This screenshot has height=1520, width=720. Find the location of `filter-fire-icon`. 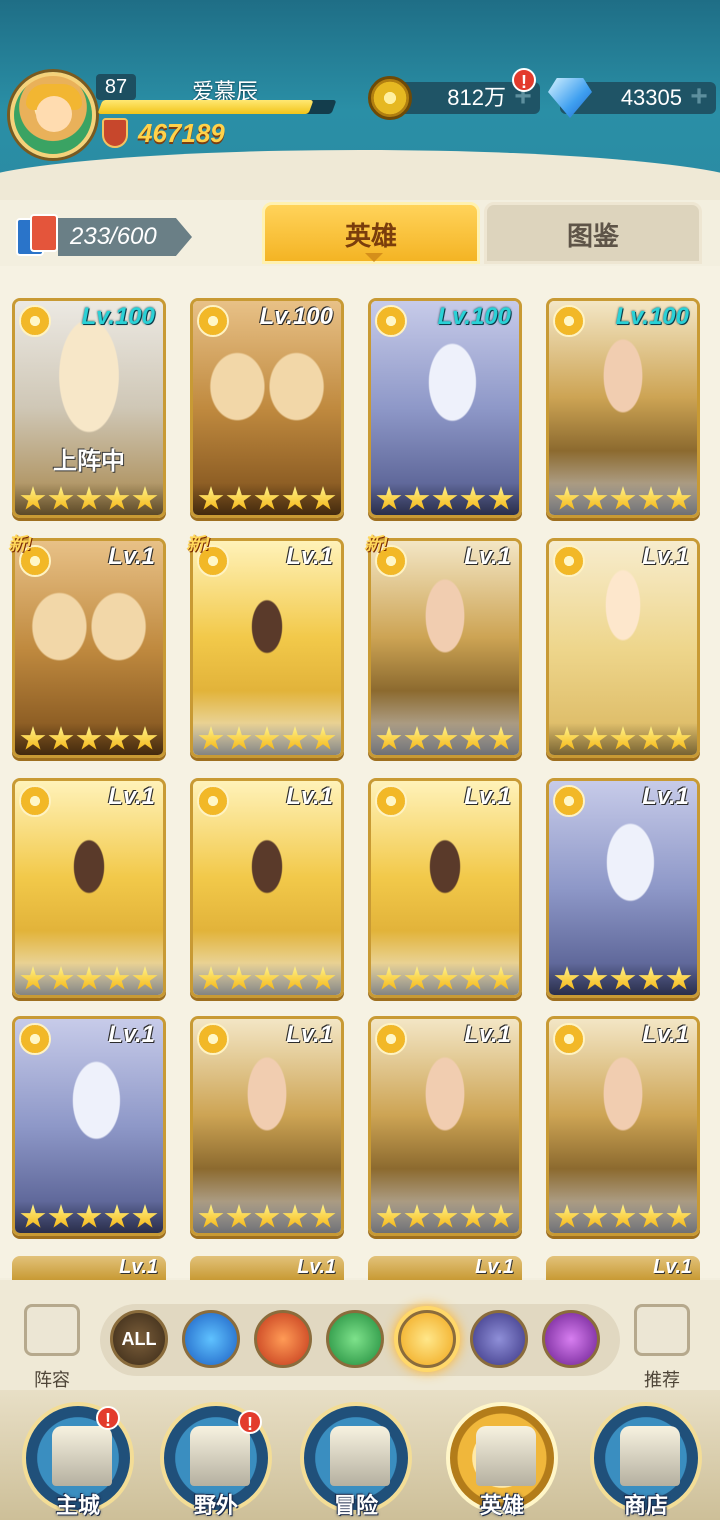

filter-fire-icon is located at coordinates (283, 1339).